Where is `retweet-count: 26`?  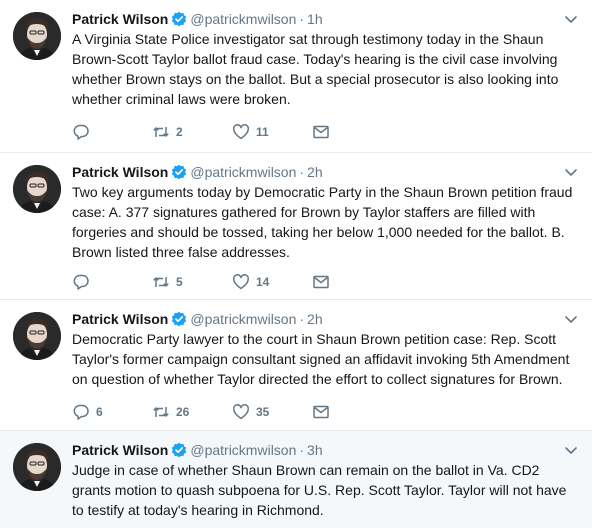
retweet-count: 26 is located at coordinates (183, 412).